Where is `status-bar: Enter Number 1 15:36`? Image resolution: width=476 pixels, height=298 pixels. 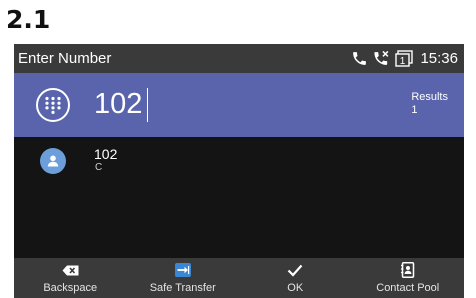 status-bar: Enter Number 1 15:36 is located at coordinates (239, 58).